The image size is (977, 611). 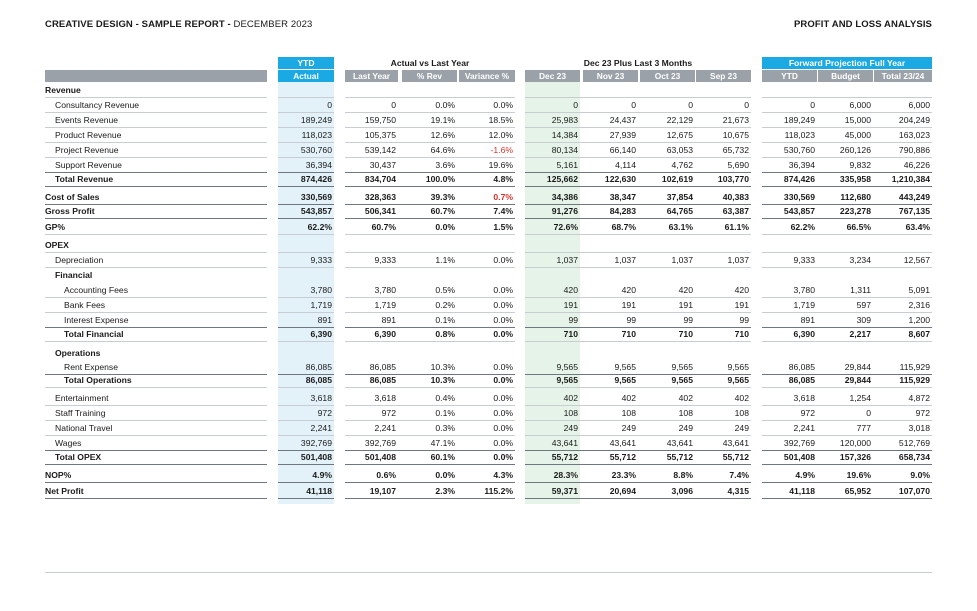 What do you see at coordinates (804, 428) in the screenshot?
I see `cell-ytd: 2,241` at bounding box center [804, 428].